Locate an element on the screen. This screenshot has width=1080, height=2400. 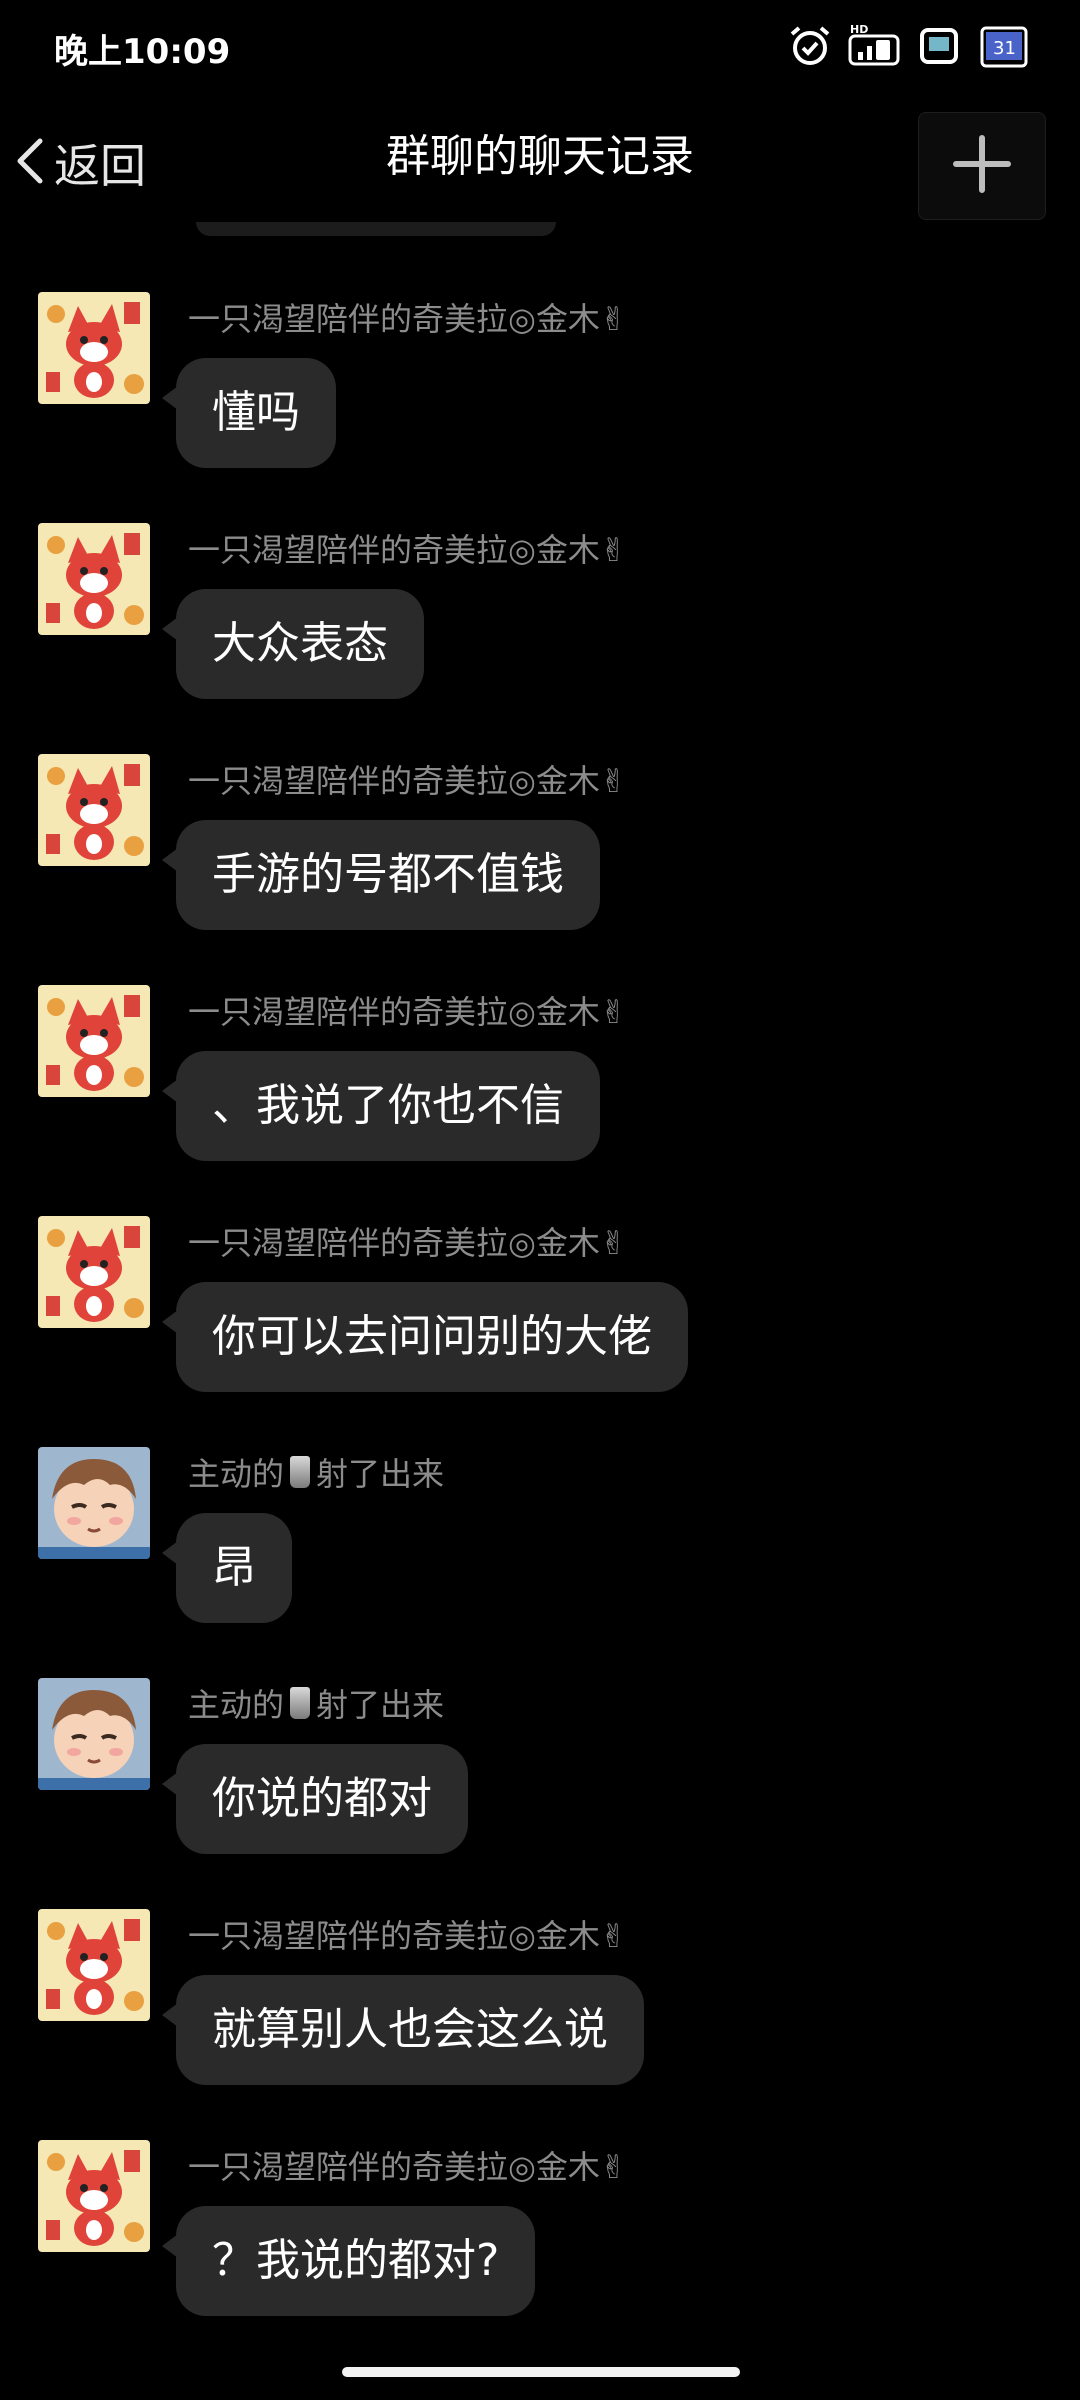
message-item: 一只渴望陪伴的奇美拉◎金木✌ ？我说的都对? is located at coordinates (540, 2253).